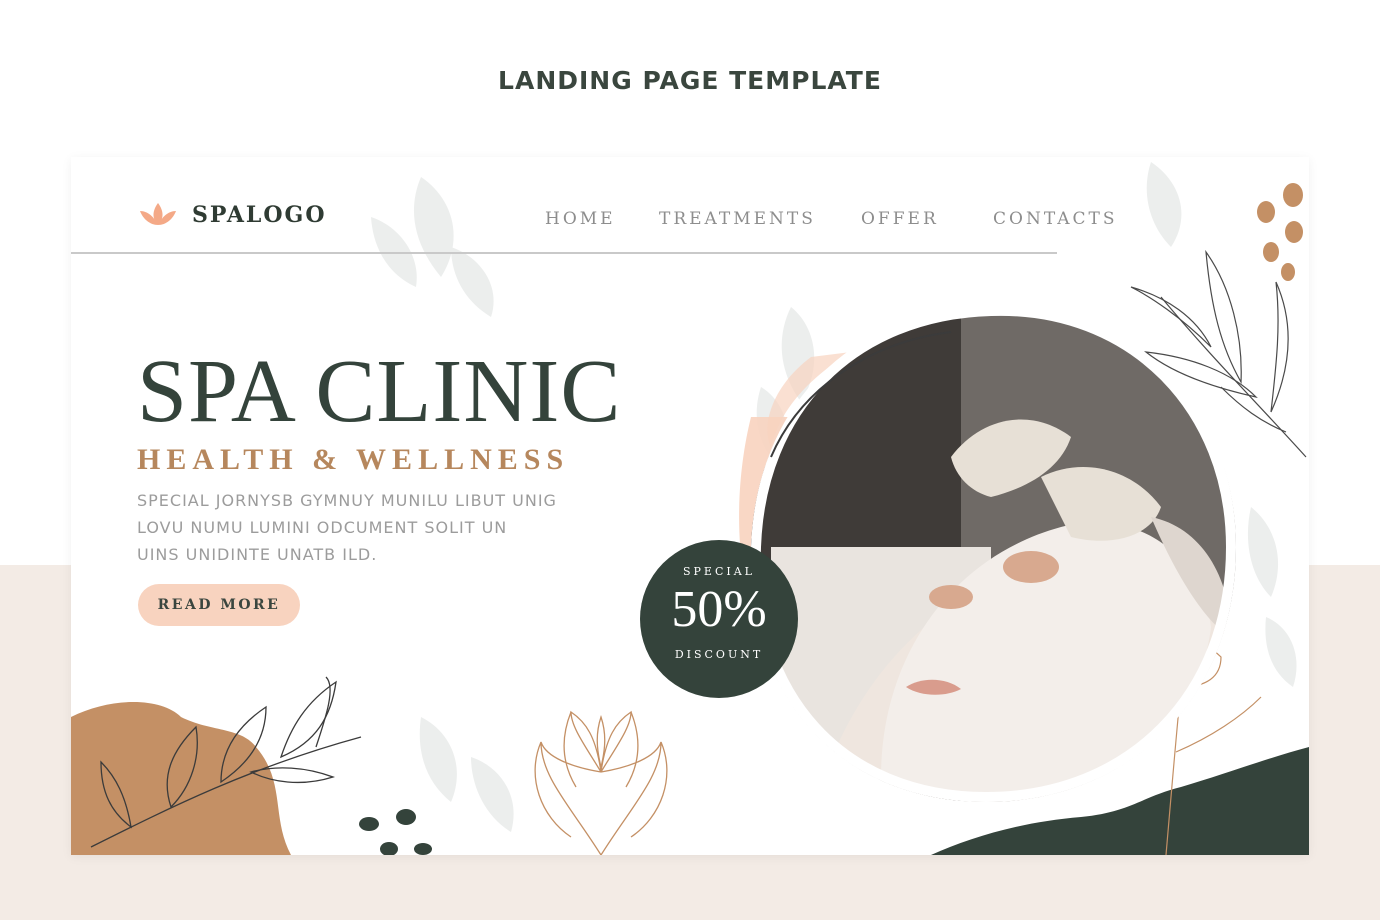 This screenshot has width=1380, height=920. I want to click on nav-item-home: HOME, so click(580, 219).